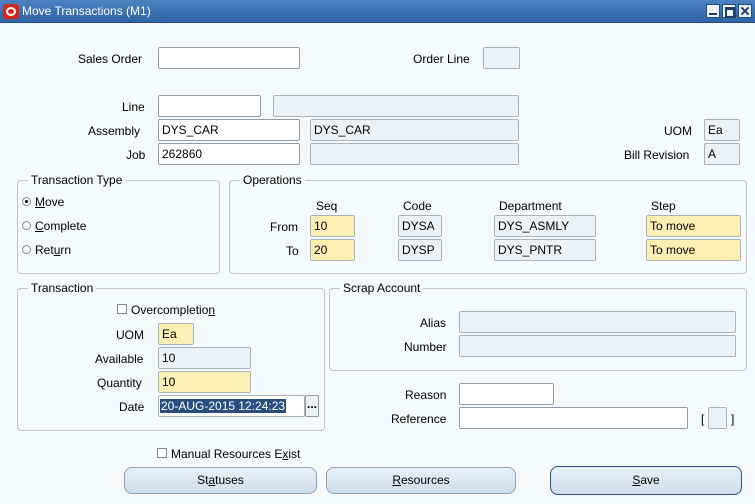 The width and height of the screenshot is (755, 504). I want to click on maximize-icon, so click(729, 11).